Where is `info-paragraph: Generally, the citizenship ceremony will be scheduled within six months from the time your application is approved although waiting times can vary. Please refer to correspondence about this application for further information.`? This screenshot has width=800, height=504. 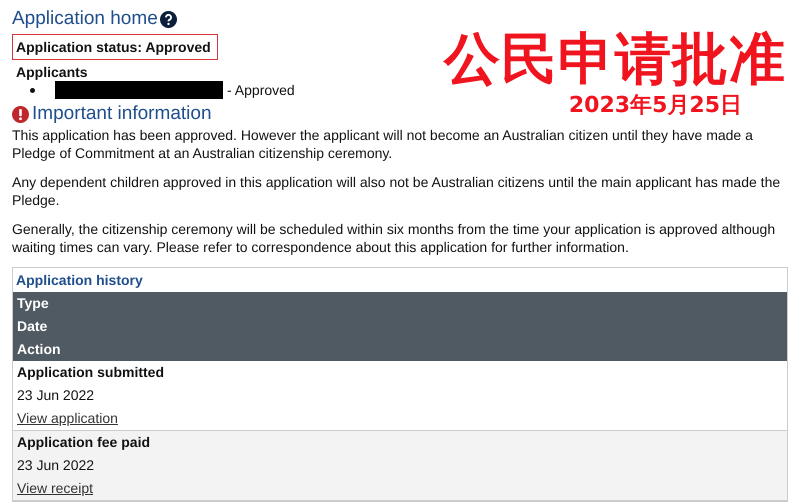
info-paragraph: Generally, the citizenship ceremony will be scheduled within six months from the time your application is approved although waiting times can vary. Please refer to correspondence about this application for further information. is located at coordinates (394, 238).